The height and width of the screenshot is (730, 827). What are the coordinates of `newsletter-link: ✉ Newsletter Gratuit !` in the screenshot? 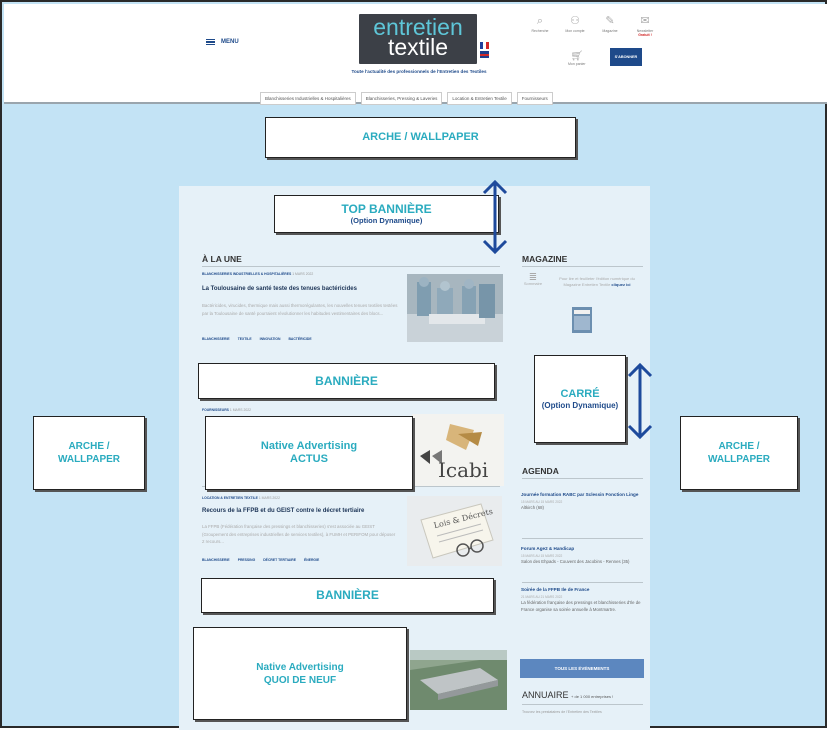 It's located at (645, 25).